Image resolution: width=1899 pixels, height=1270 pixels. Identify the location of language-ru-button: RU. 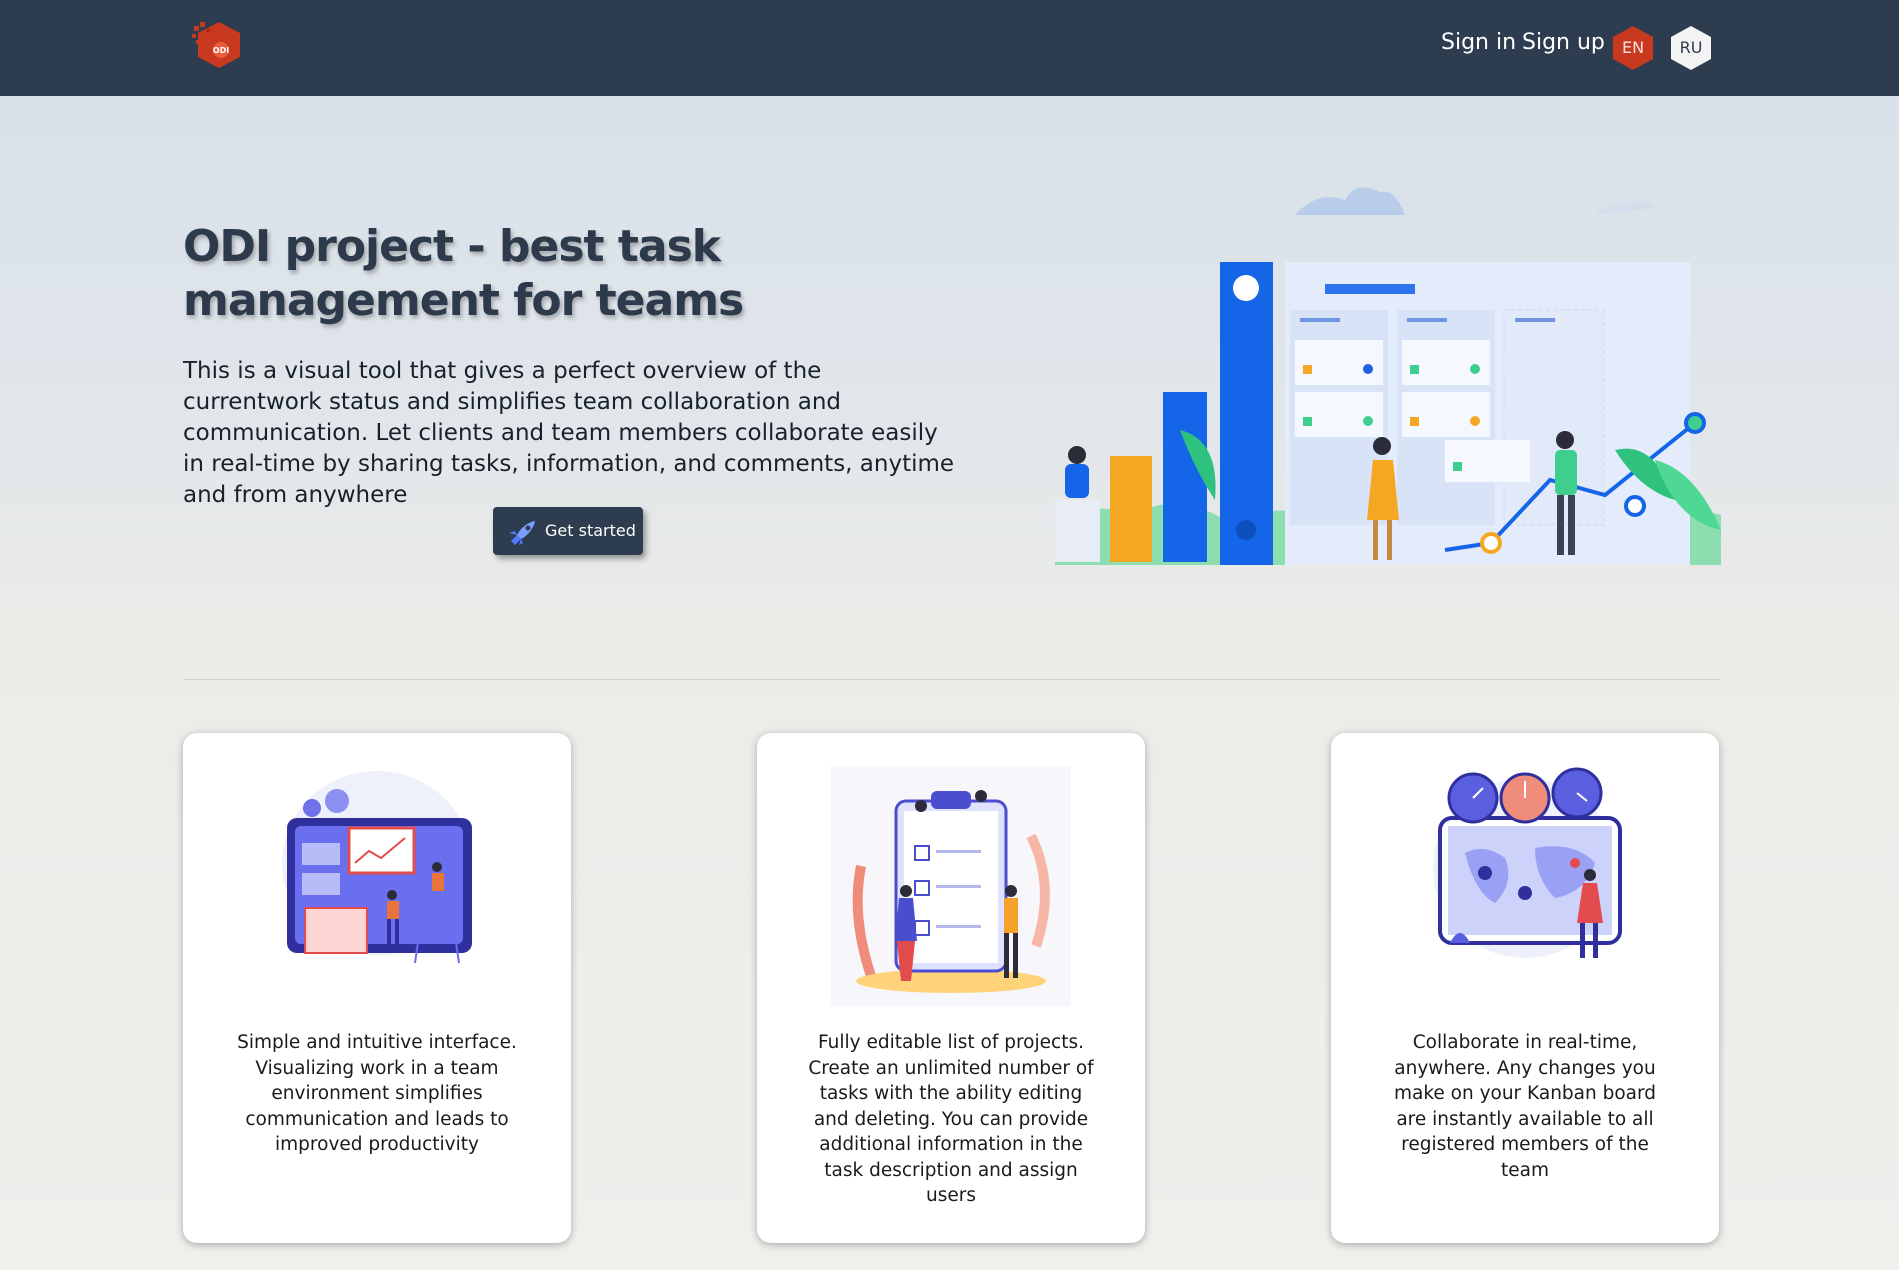
(1691, 48).